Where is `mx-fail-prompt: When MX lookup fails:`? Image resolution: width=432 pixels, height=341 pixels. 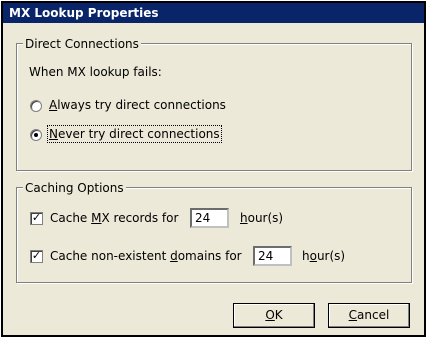
mx-fail-prompt: When MX lookup fails: is located at coordinates (95, 72).